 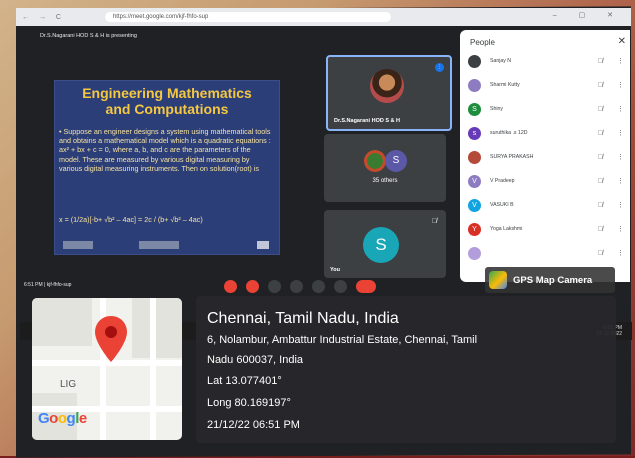 I want to click on others-count: 35 others, so click(x=385, y=181).